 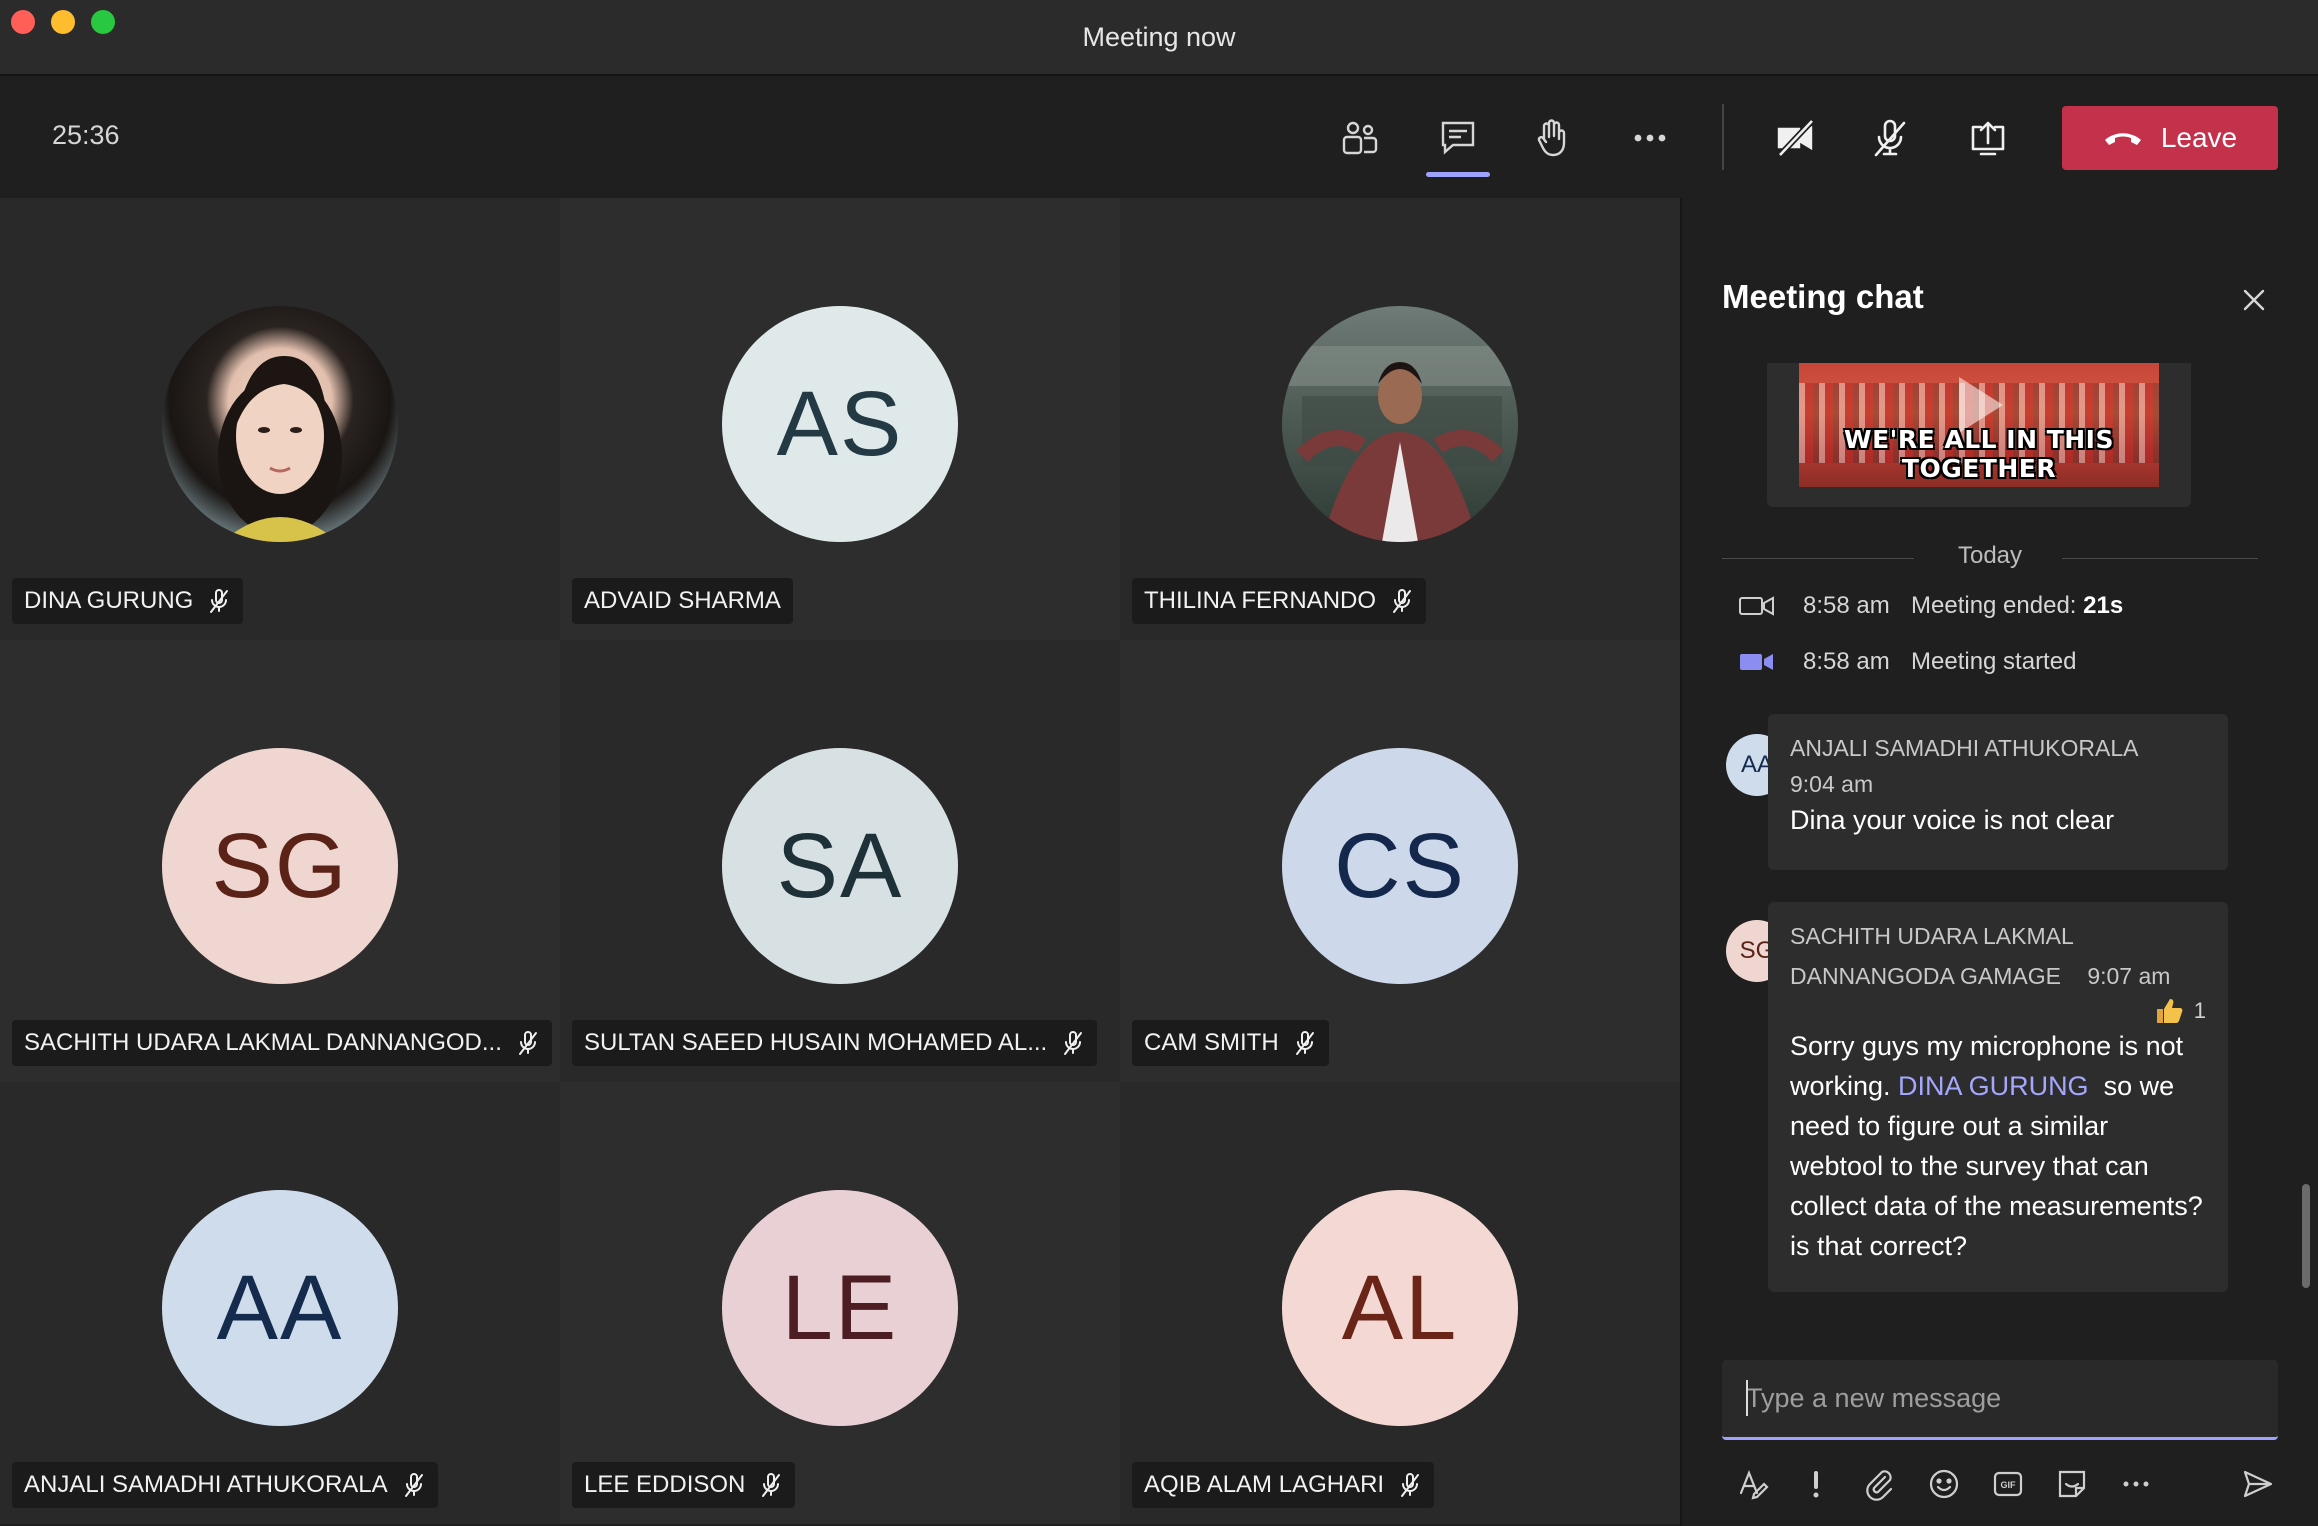 I want to click on gif-button: GIF, so click(x=2008, y=1484).